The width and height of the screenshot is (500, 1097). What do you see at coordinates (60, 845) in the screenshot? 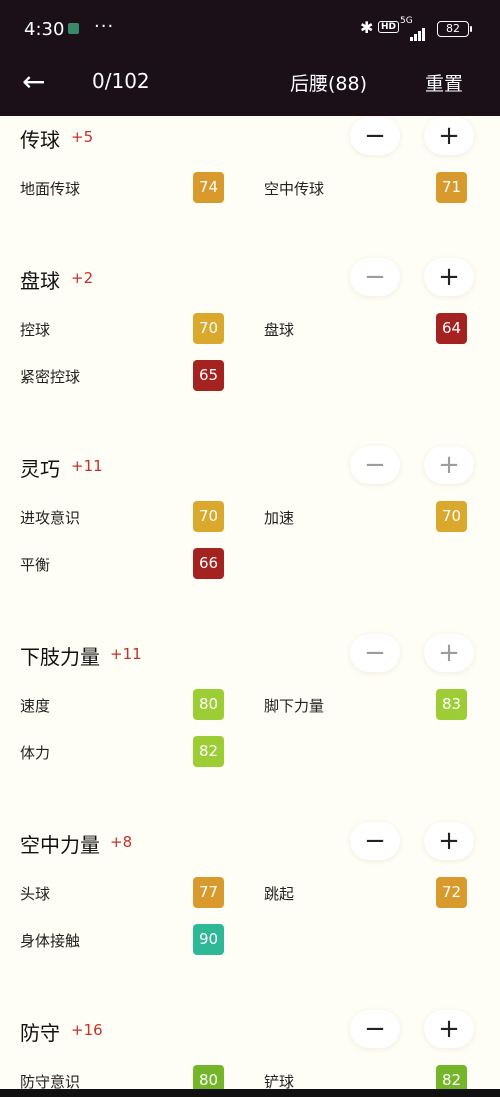
I see `section-title: 空中力量` at bounding box center [60, 845].